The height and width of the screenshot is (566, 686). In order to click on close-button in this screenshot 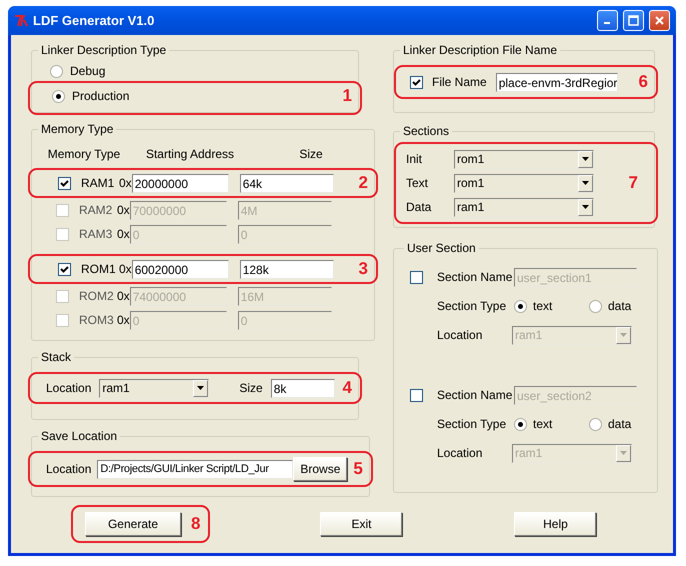, I will do `click(659, 20)`.